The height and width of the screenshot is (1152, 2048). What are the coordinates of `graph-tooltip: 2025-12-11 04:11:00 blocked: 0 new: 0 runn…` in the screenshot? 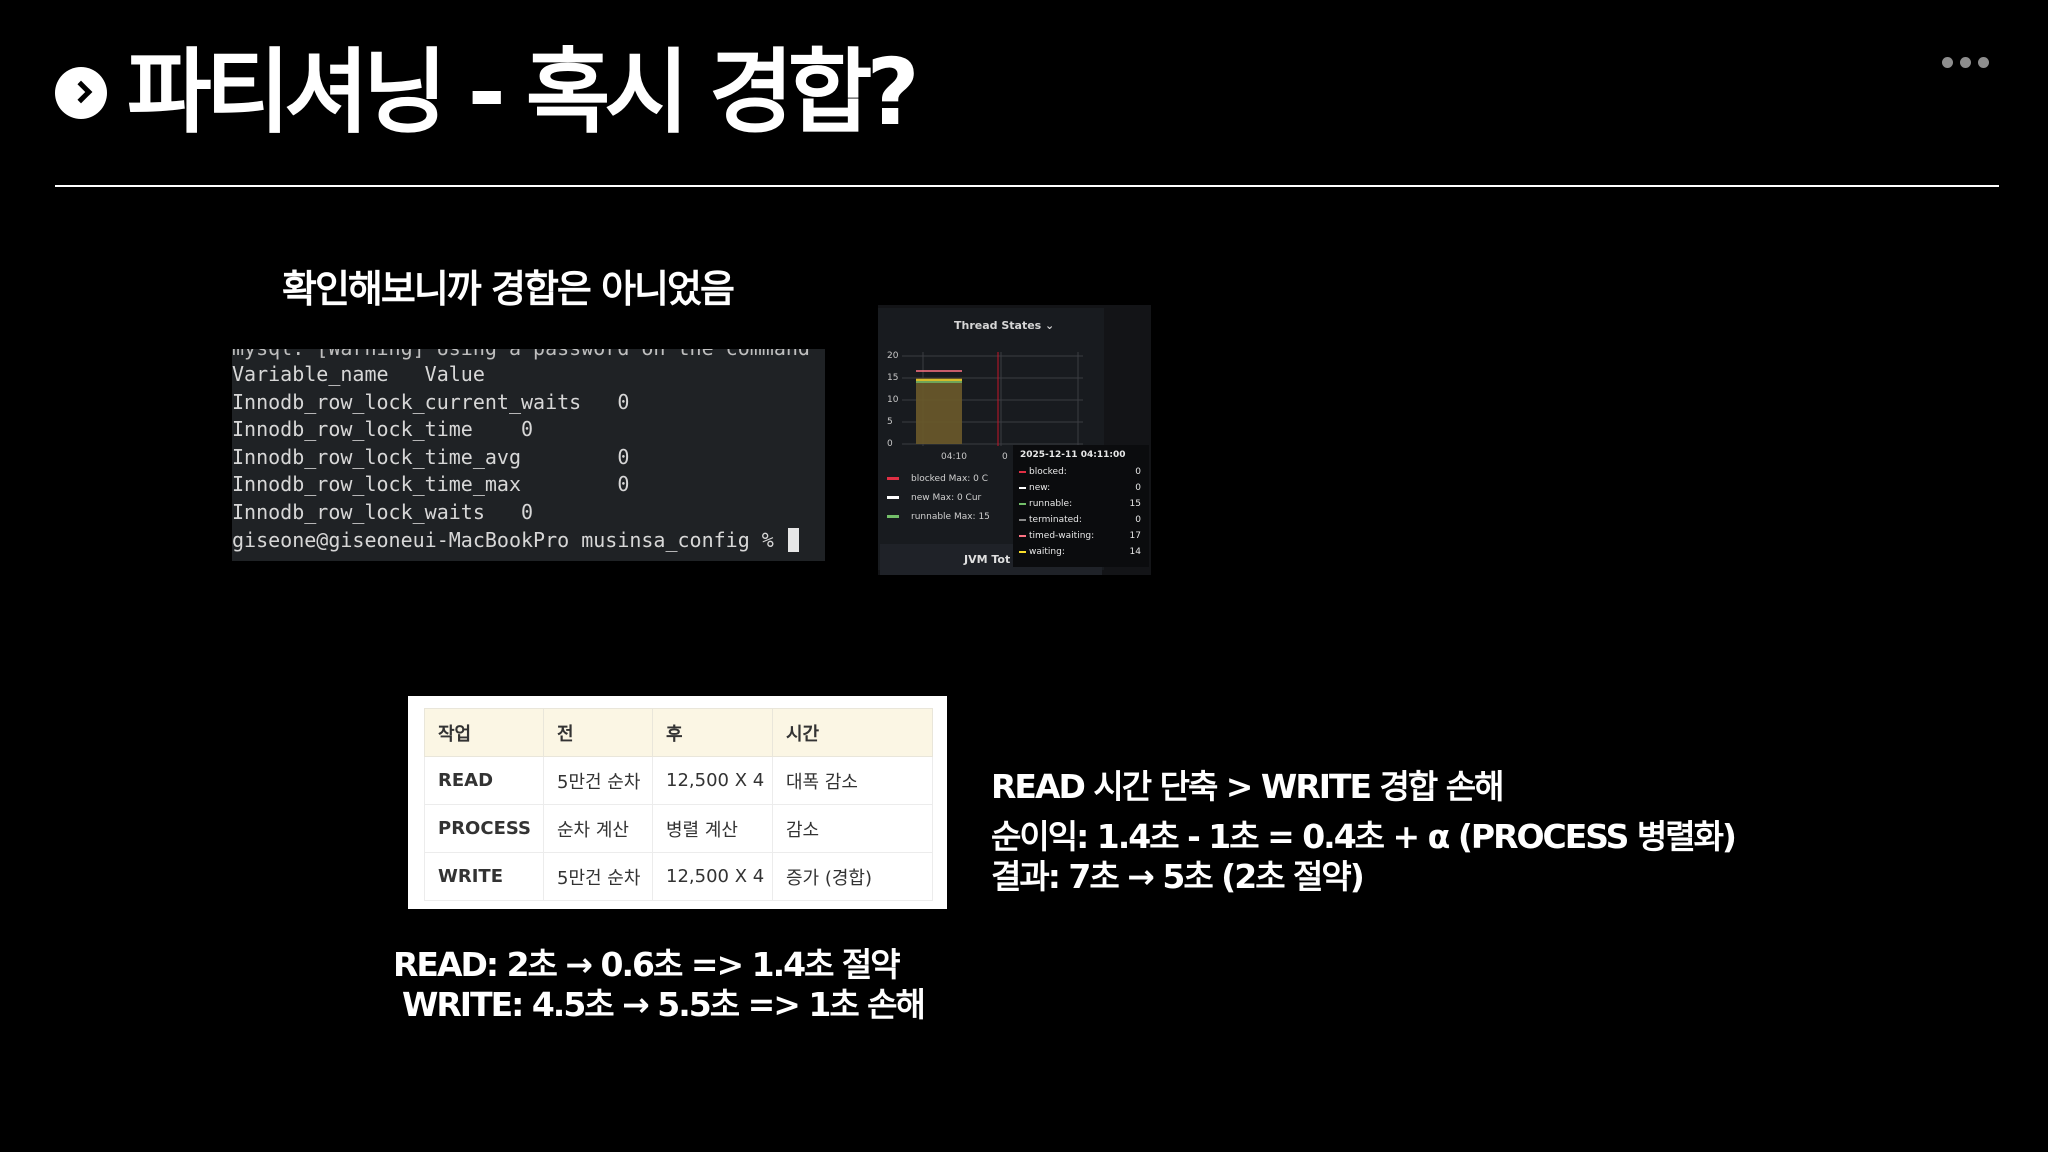 It's located at (1081, 506).